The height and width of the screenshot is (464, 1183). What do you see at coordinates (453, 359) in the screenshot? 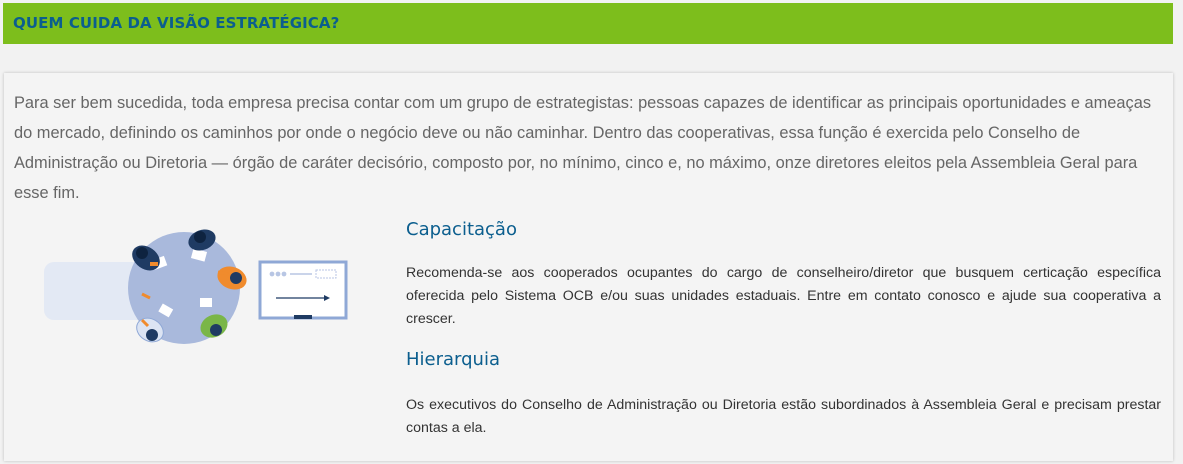
I see `hierarquia-title: Hierarquia` at bounding box center [453, 359].